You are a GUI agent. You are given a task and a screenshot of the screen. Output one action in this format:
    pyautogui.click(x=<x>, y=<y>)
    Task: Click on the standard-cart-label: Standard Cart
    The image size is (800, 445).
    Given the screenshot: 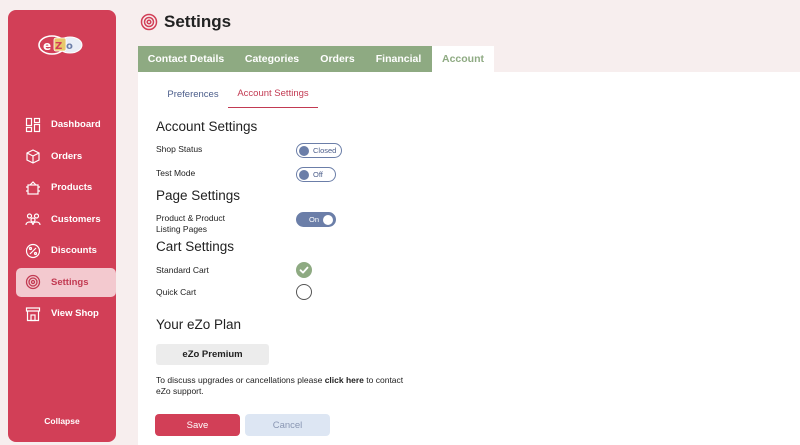 What is the action you would take?
    pyautogui.click(x=182, y=270)
    